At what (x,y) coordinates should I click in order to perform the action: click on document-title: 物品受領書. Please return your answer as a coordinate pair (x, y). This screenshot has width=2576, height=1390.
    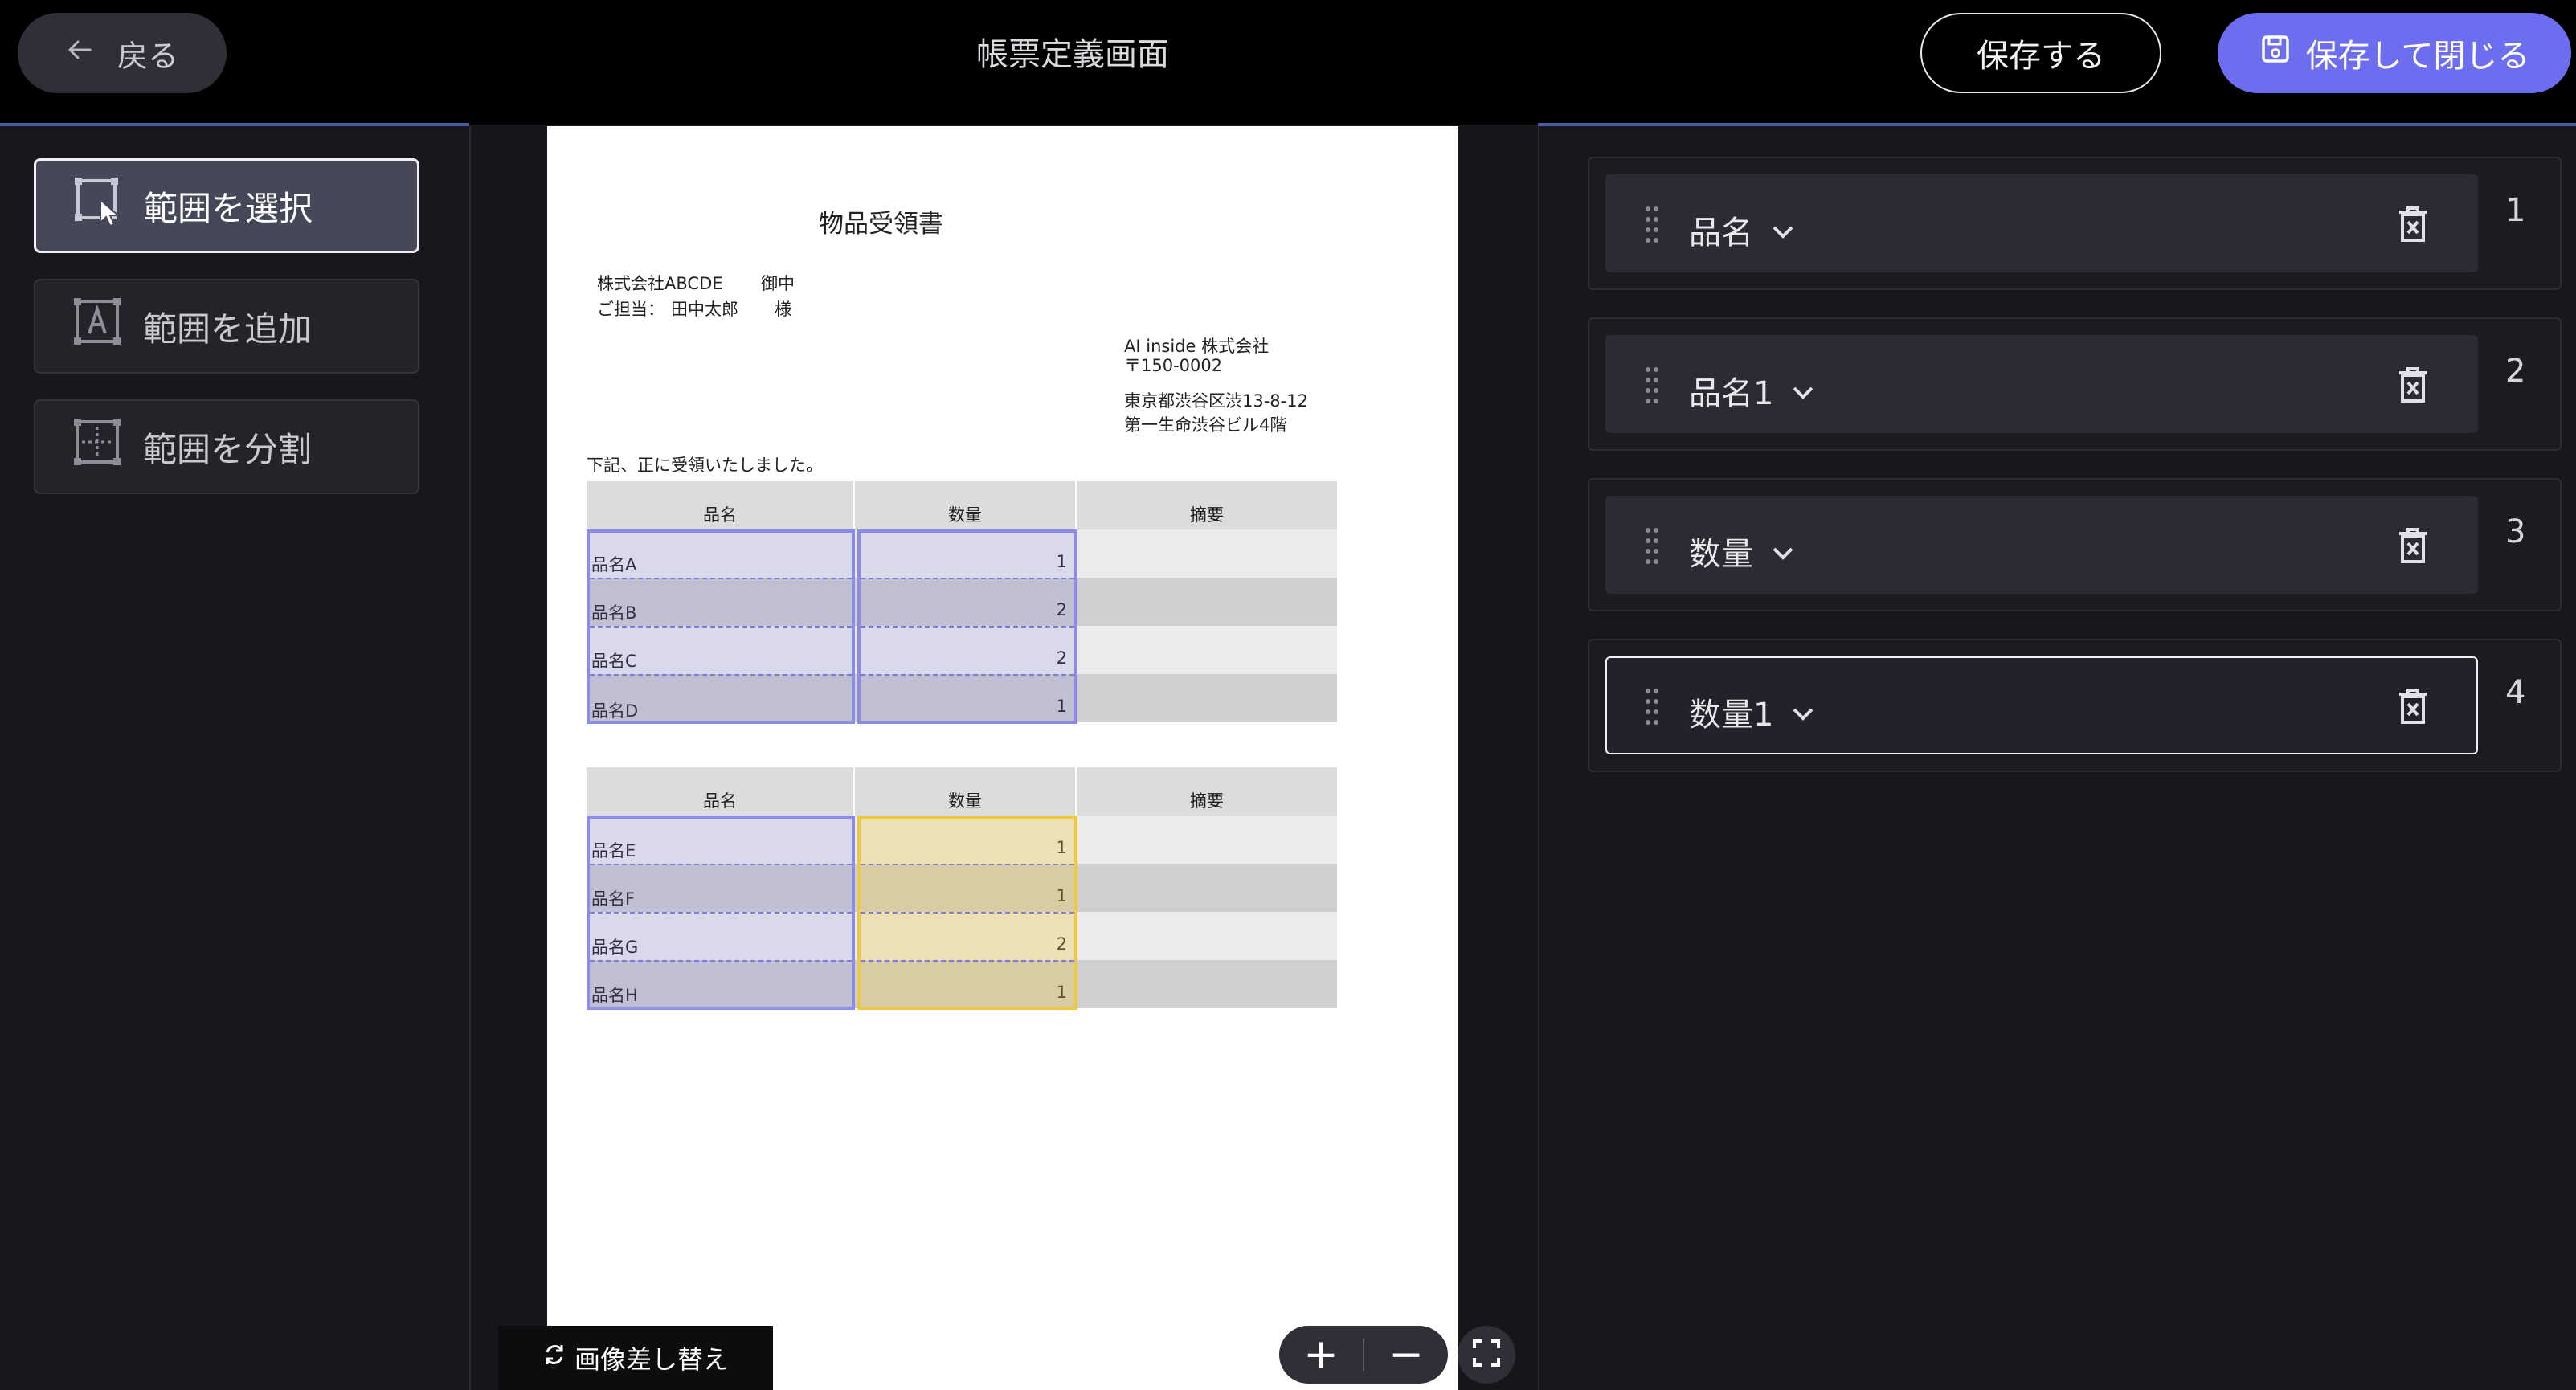
    Looking at the image, I should click on (881, 224).